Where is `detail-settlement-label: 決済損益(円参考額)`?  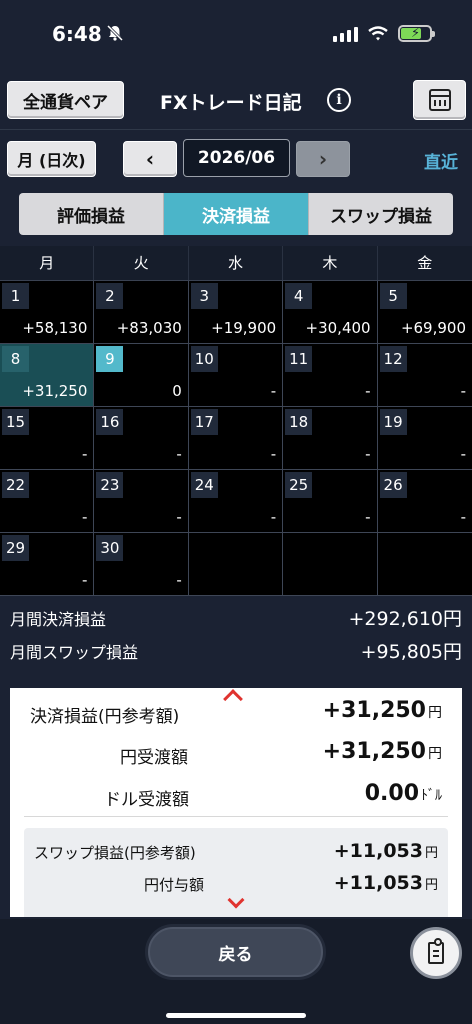
detail-settlement-label: 決済損益(円参考額) is located at coordinates (105, 717).